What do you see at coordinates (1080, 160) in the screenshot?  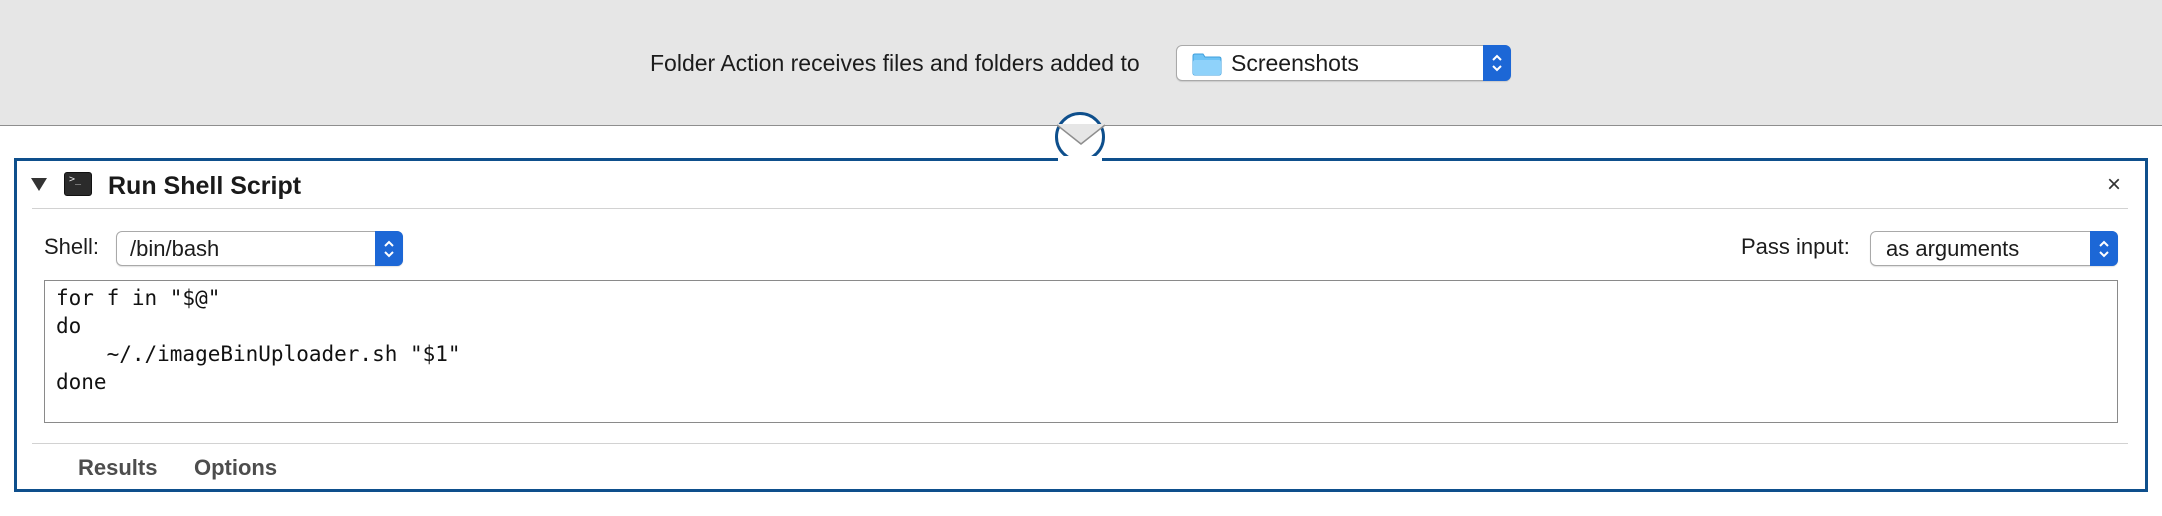 I see `notch-cover` at bounding box center [1080, 160].